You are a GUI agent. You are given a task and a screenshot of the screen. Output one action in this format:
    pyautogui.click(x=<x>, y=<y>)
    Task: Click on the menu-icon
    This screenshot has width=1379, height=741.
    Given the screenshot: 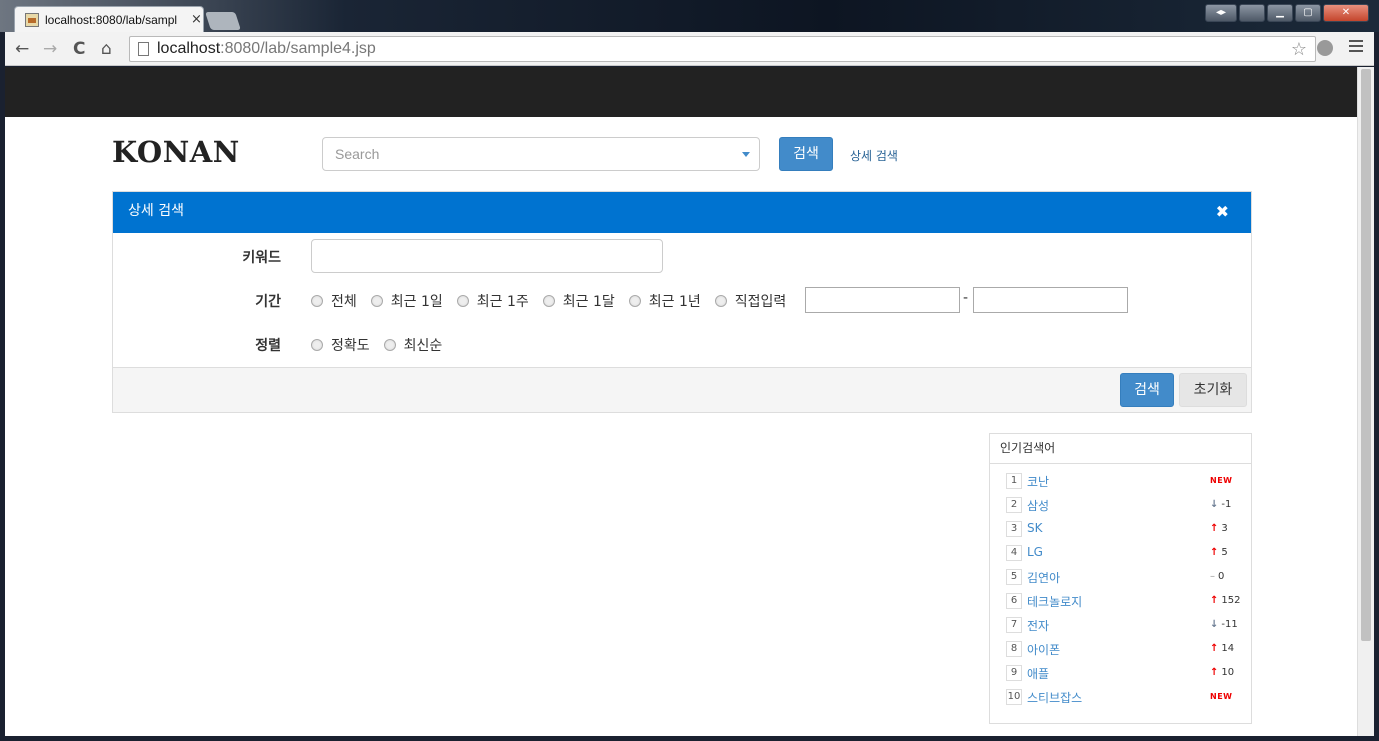 What is the action you would take?
    pyautogui.click(x=1356, y=47)
    